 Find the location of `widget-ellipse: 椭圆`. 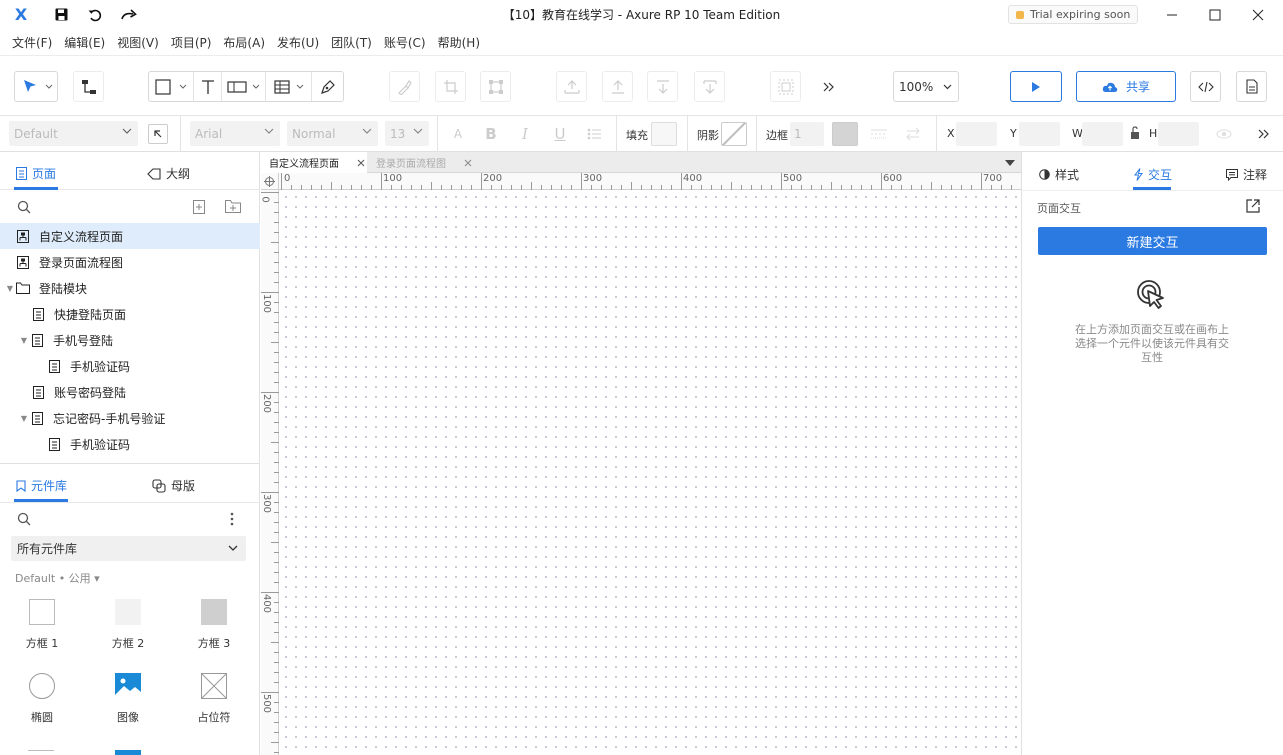

widget-ellipse: 椭圆 is located at coordinates (42, 699).